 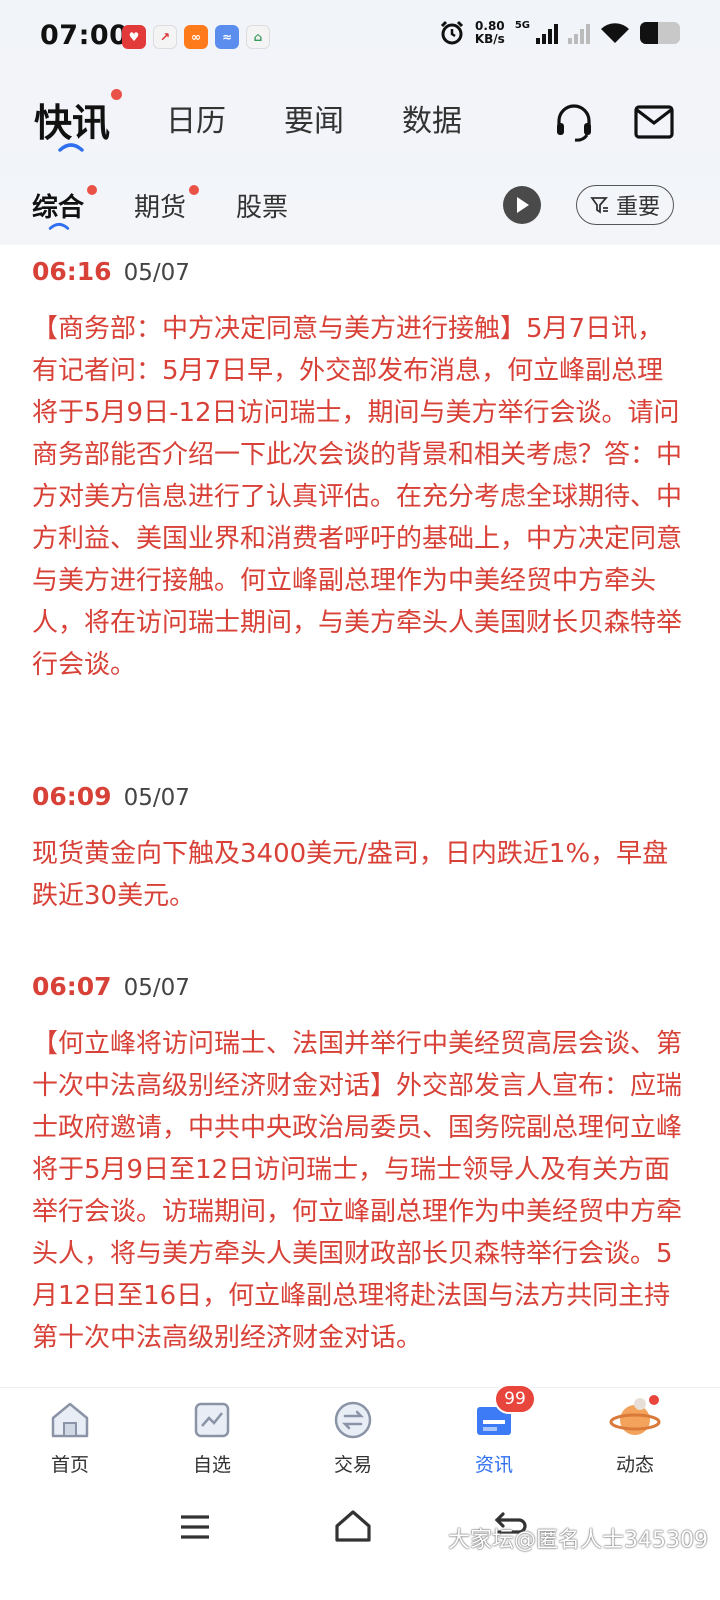 What do you see at coordinates (578, 1540) in the screenshot?
I see `watermark: 大家坛@匿名人士345309` at bounding box center [578, 1540].